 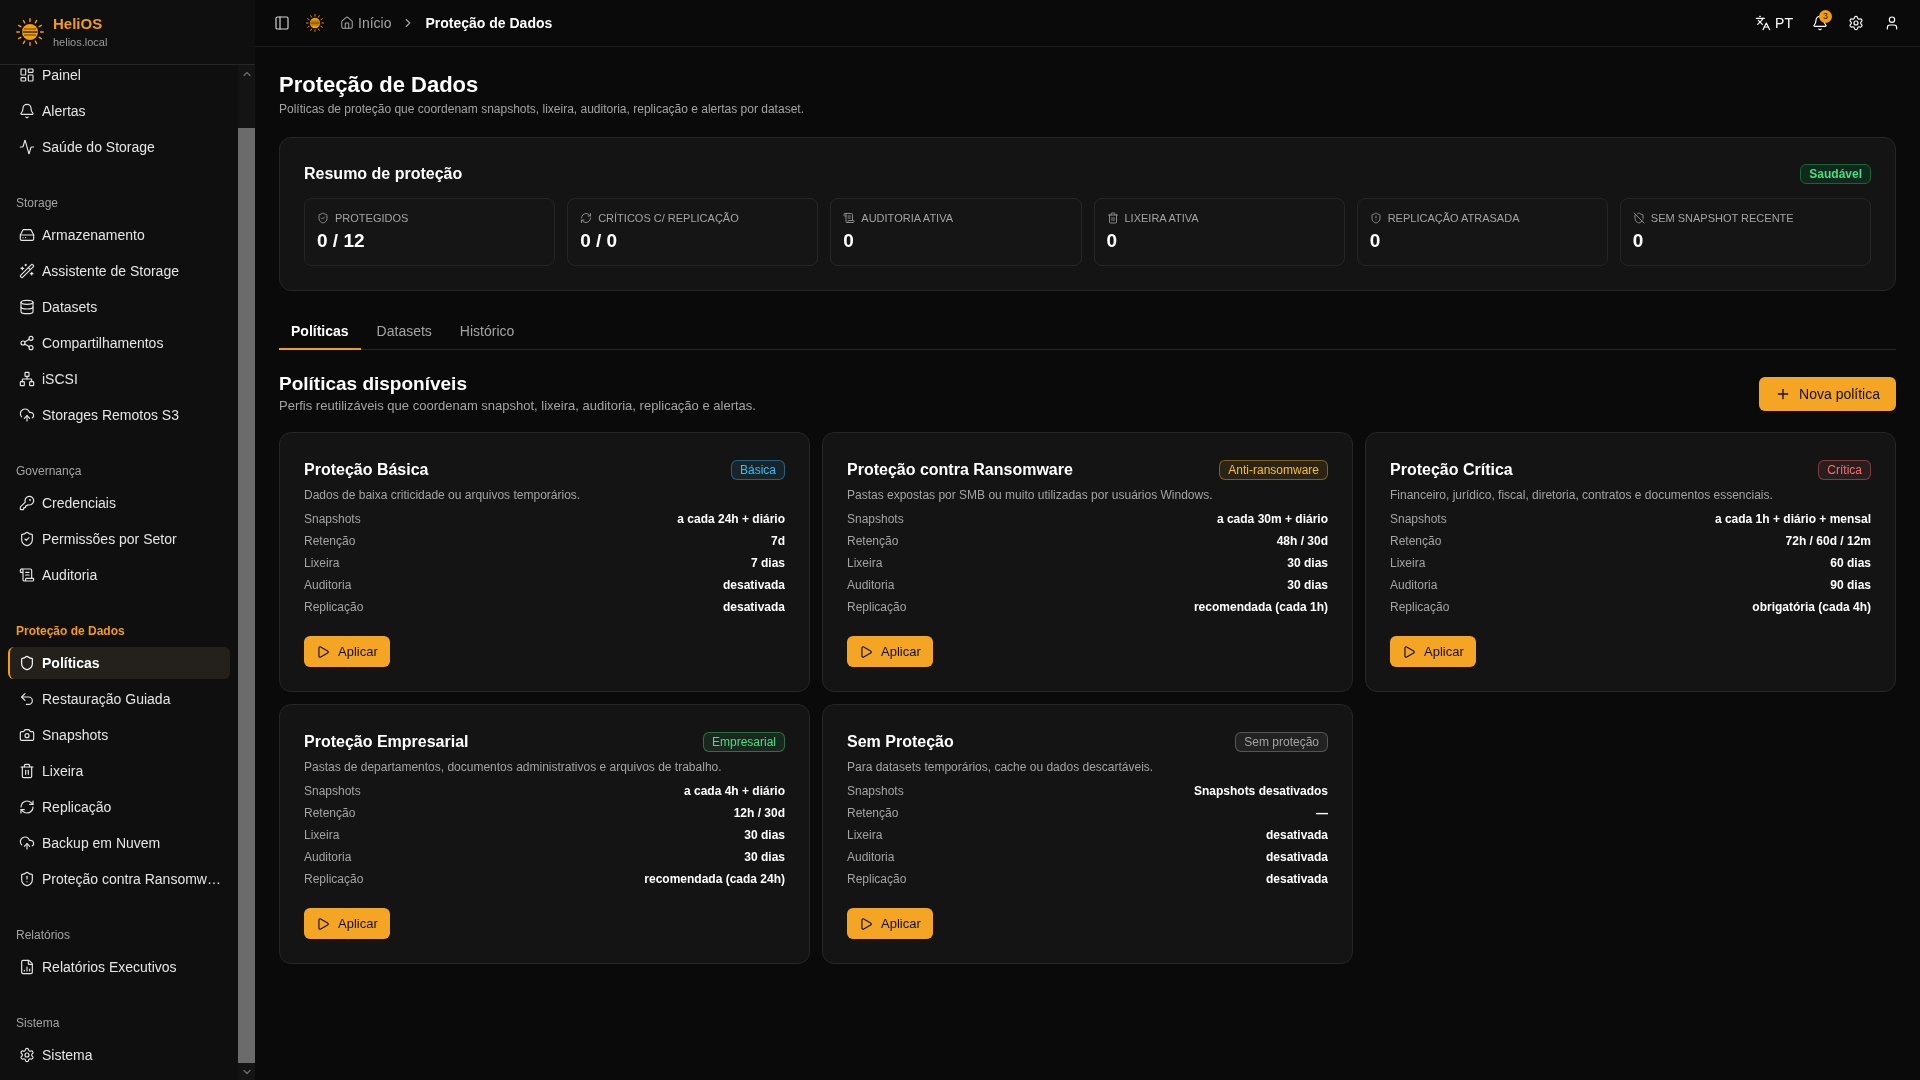 I want to click on policy-field-value: 48h / 30d, so click(x=1302, y=541).